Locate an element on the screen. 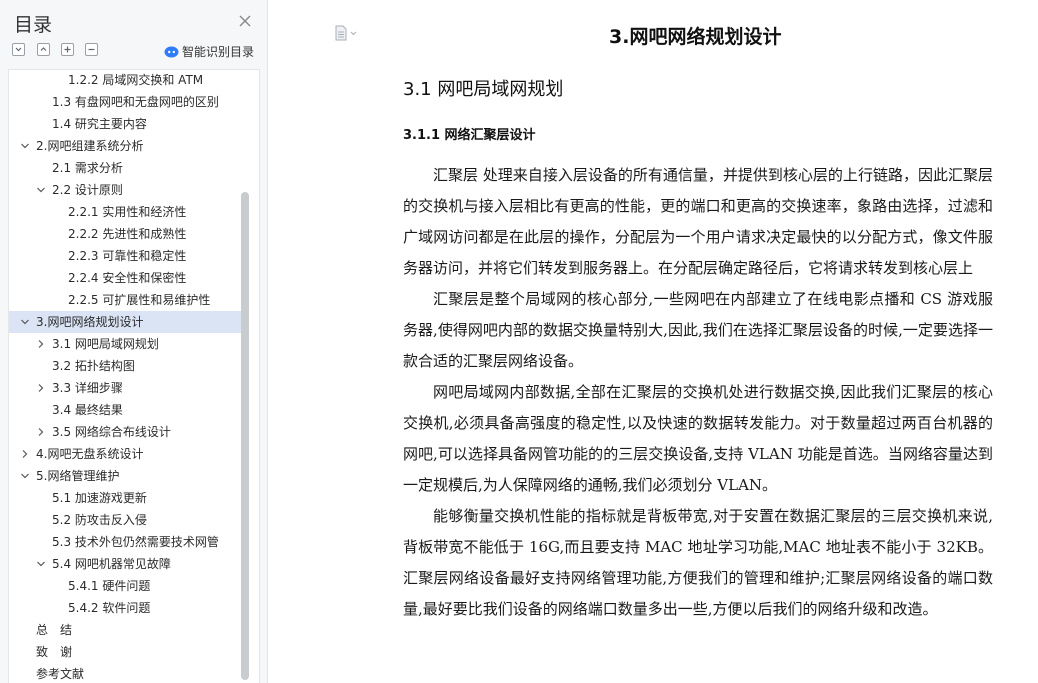 The image size is (1038, 683). toc-item: 参考文献 is located at coordinates (125, 673).